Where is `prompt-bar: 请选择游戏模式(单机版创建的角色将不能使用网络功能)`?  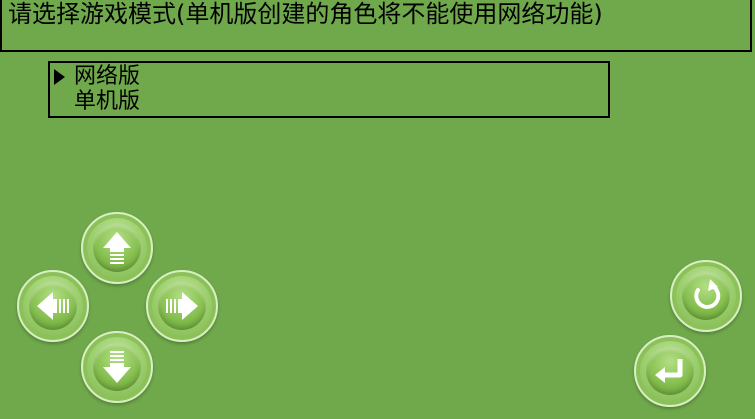 prompt-bar: 请选择游戏模式(单机版创建的角色将不能使用网络功能) is located at coordinates (376, 26).